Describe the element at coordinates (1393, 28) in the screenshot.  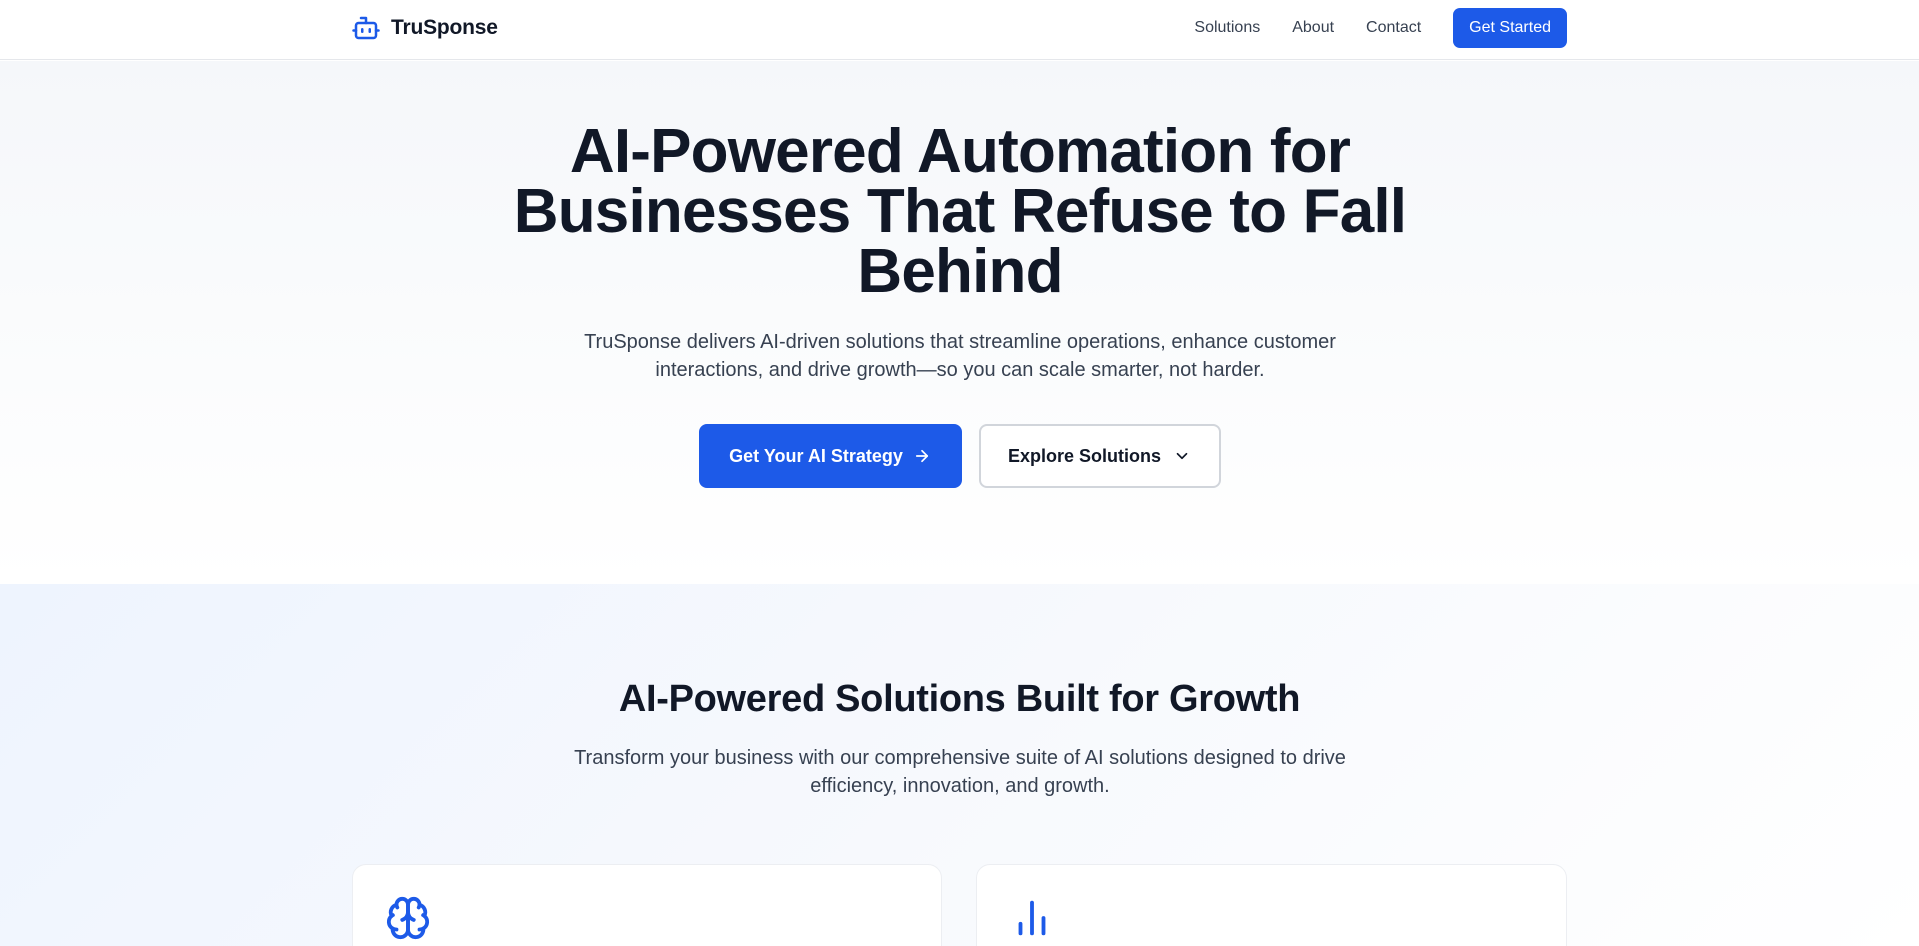
I see `nav-link-contact: Contact` at that location.